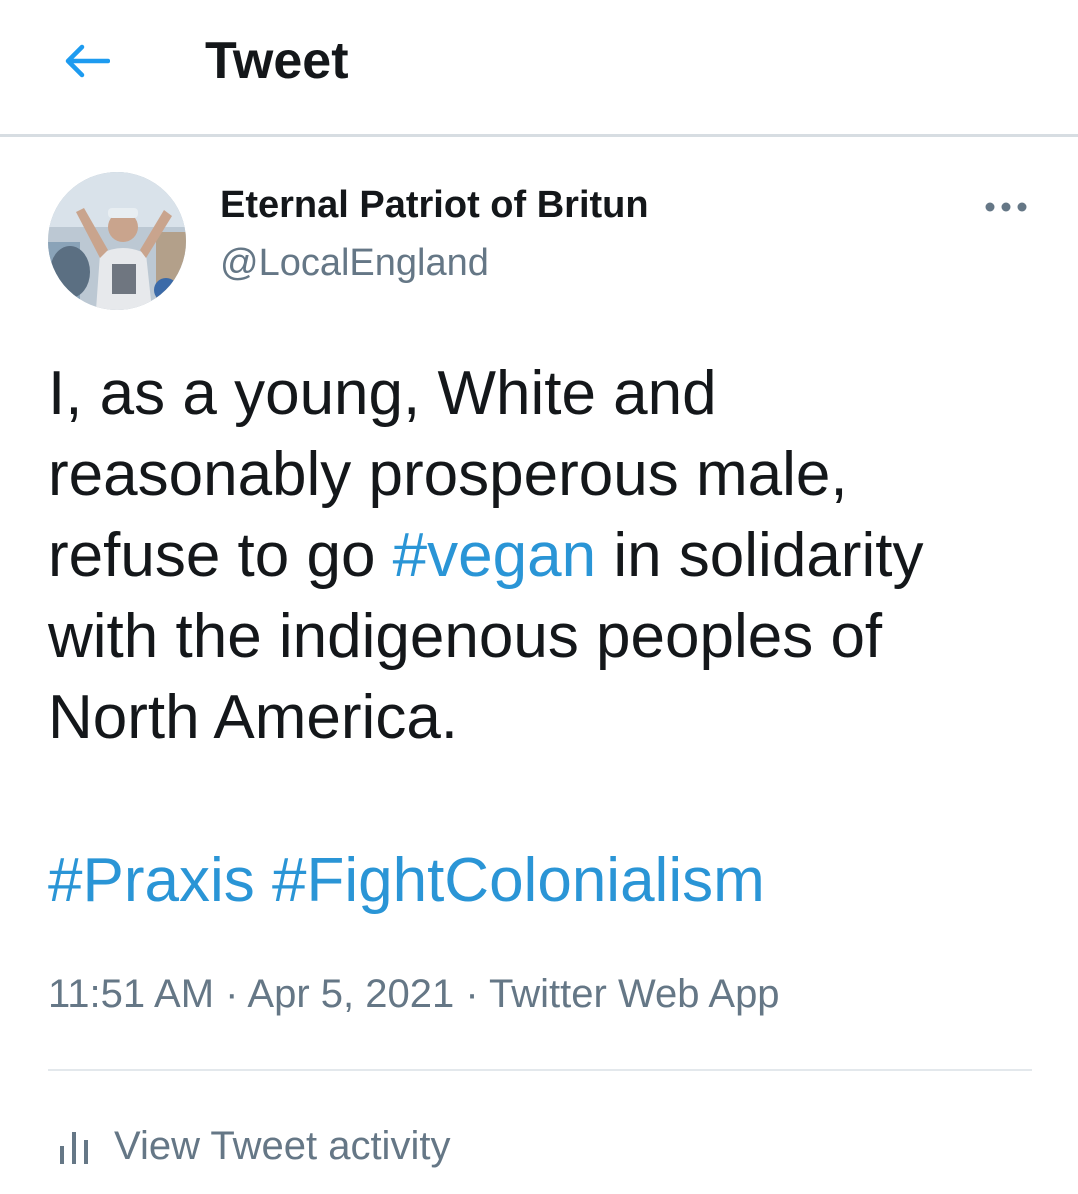  Describe the element at coordinates (253, 717) in the screenshot. I see `tweet-text-line: North America.` at that location.